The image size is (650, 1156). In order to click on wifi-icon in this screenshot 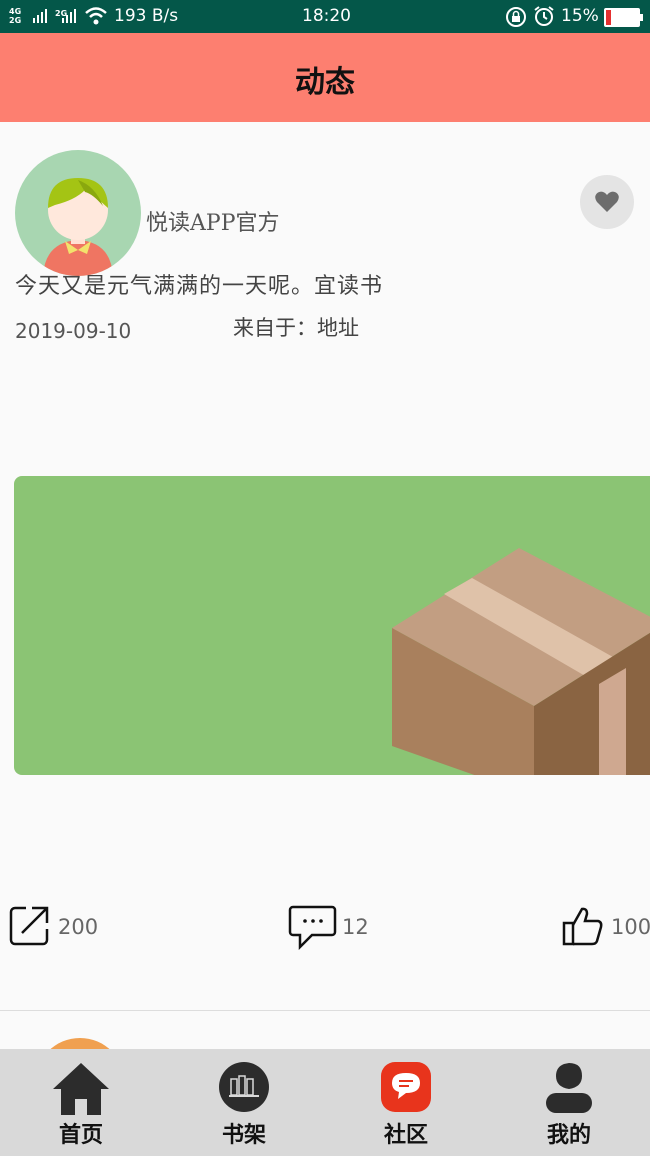, I will do `click(96, 16)`.